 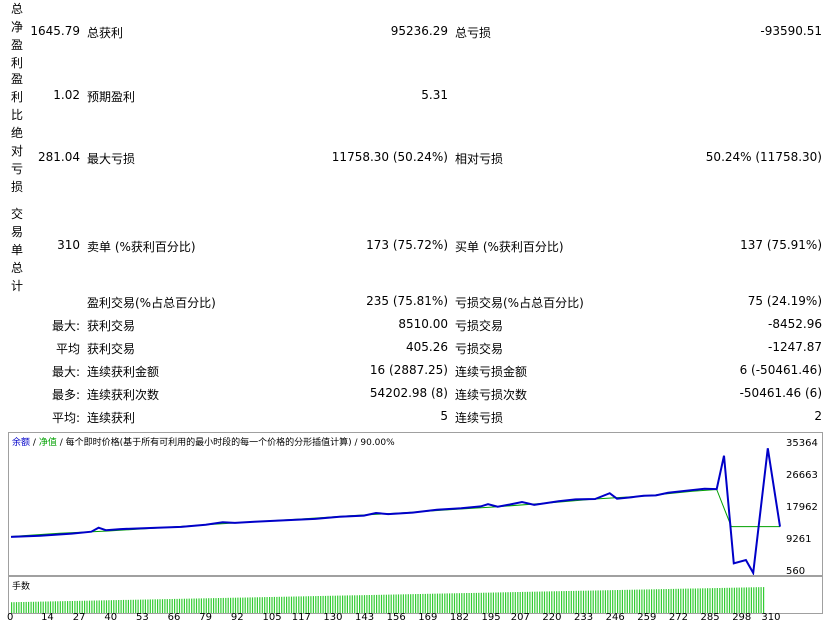 I want to click on stat-label: 获利交易, so click(x=111, y=326).